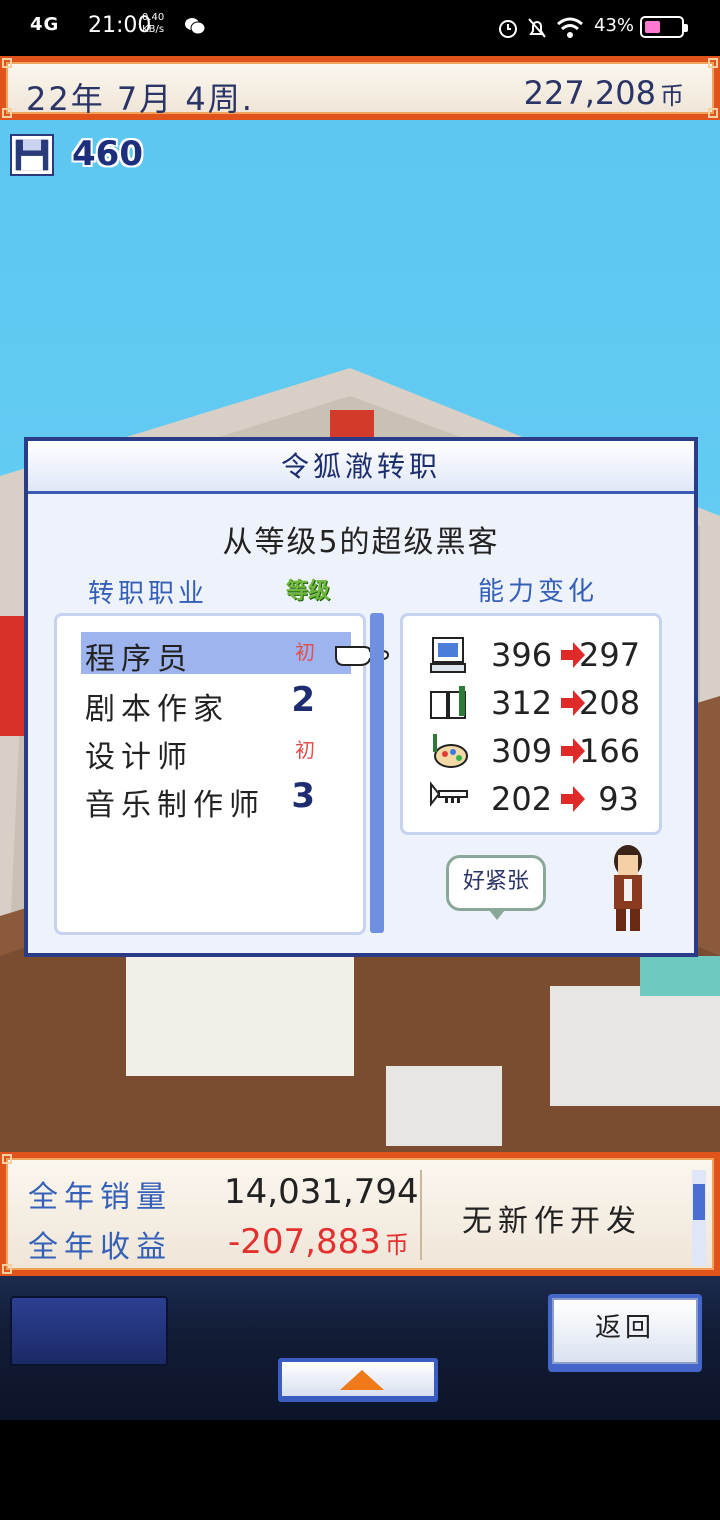 Image resolution: width=720 pixels, height=1520 pixels. Describe the element at coordinates (308, 591) in the screenshot. I see `level-column-header: 等级` at that location.